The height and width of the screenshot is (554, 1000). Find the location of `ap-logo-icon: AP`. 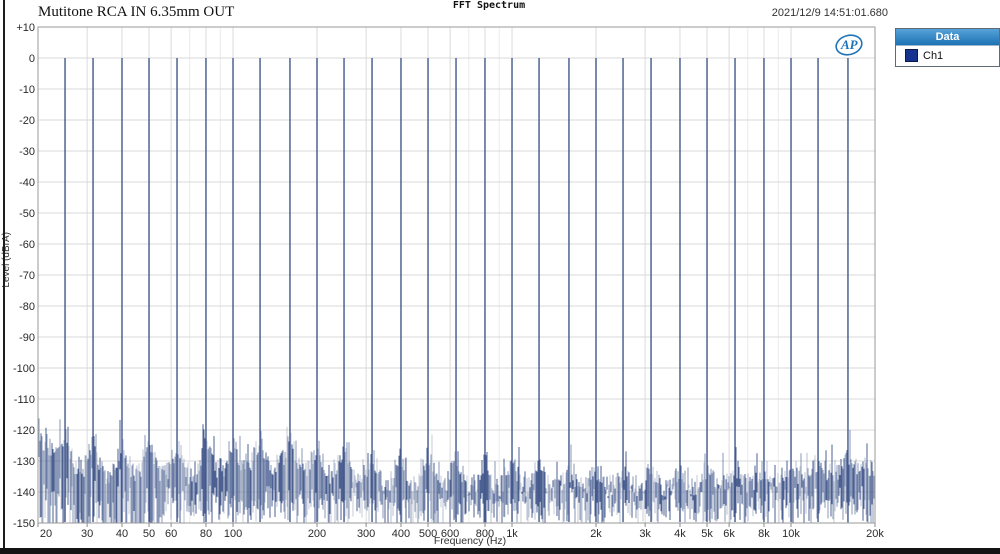

ap-logo-icon: AP is located at coordinates (849, 45).